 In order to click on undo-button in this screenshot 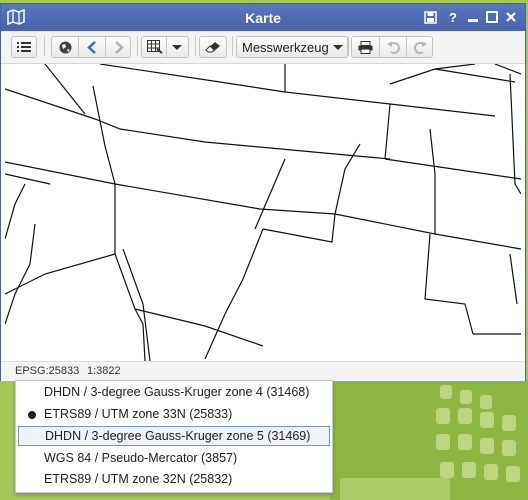, I will do `click(393, 47)`.